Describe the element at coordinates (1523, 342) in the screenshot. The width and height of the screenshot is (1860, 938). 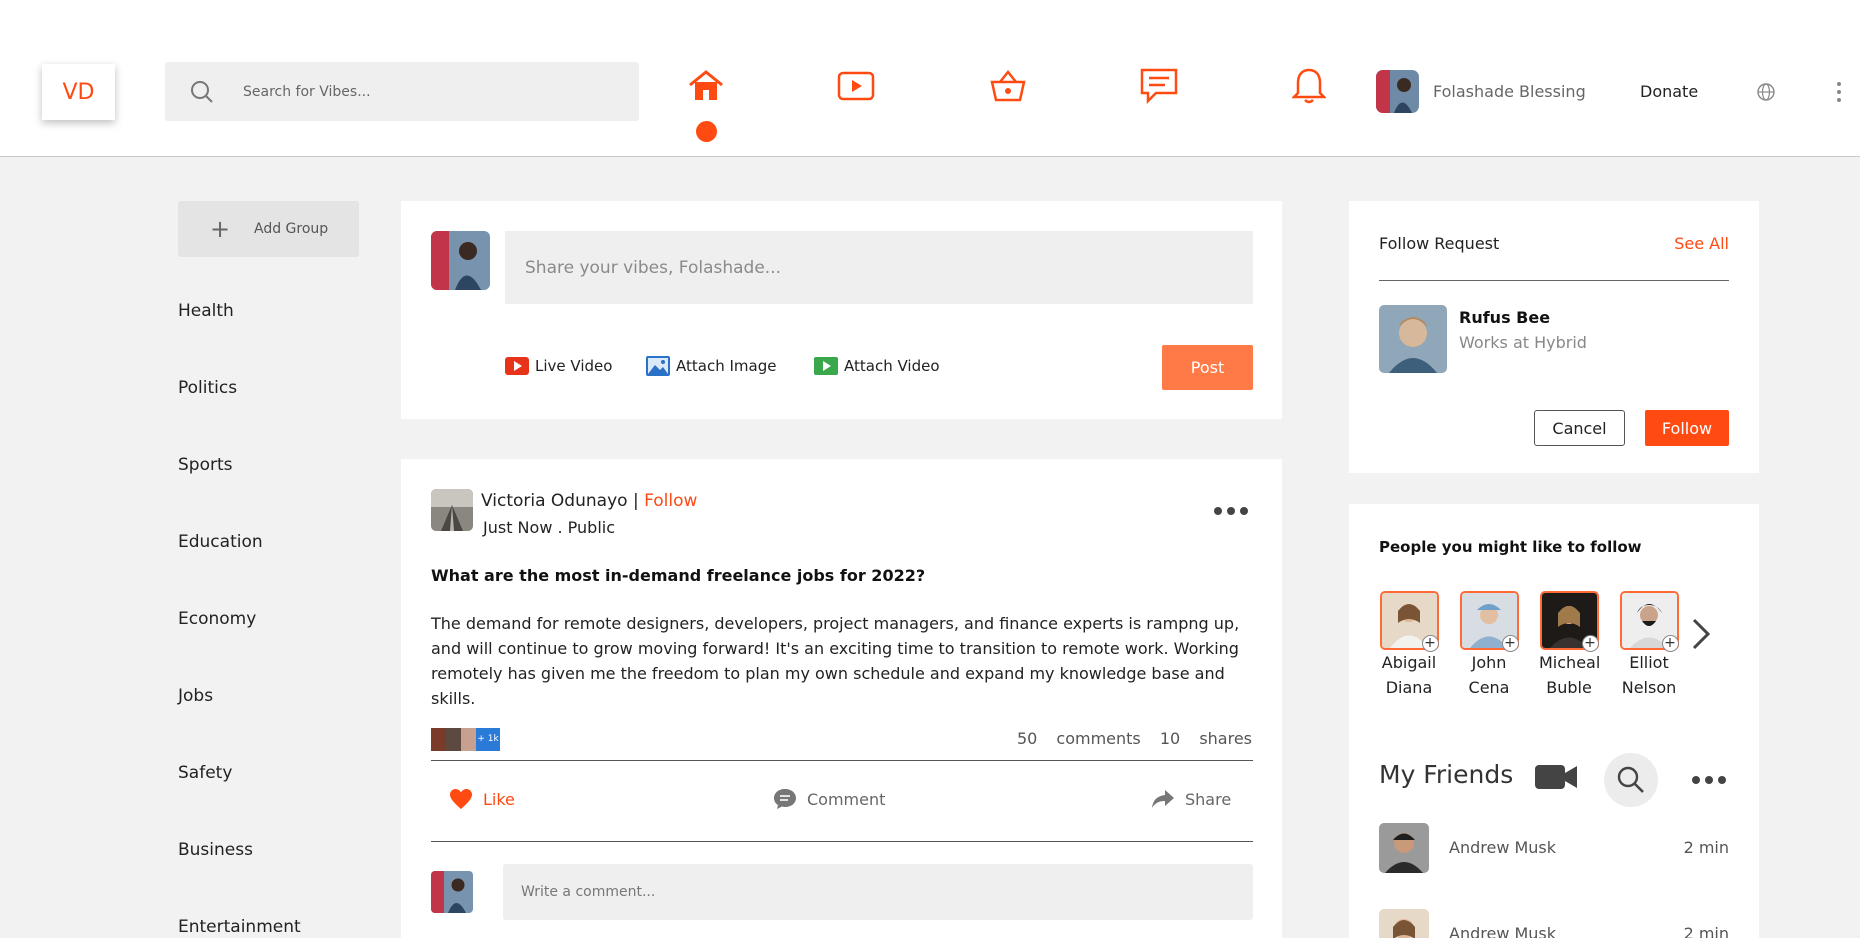
I see `requester-subtitle: Works at Hybrid` at that location.